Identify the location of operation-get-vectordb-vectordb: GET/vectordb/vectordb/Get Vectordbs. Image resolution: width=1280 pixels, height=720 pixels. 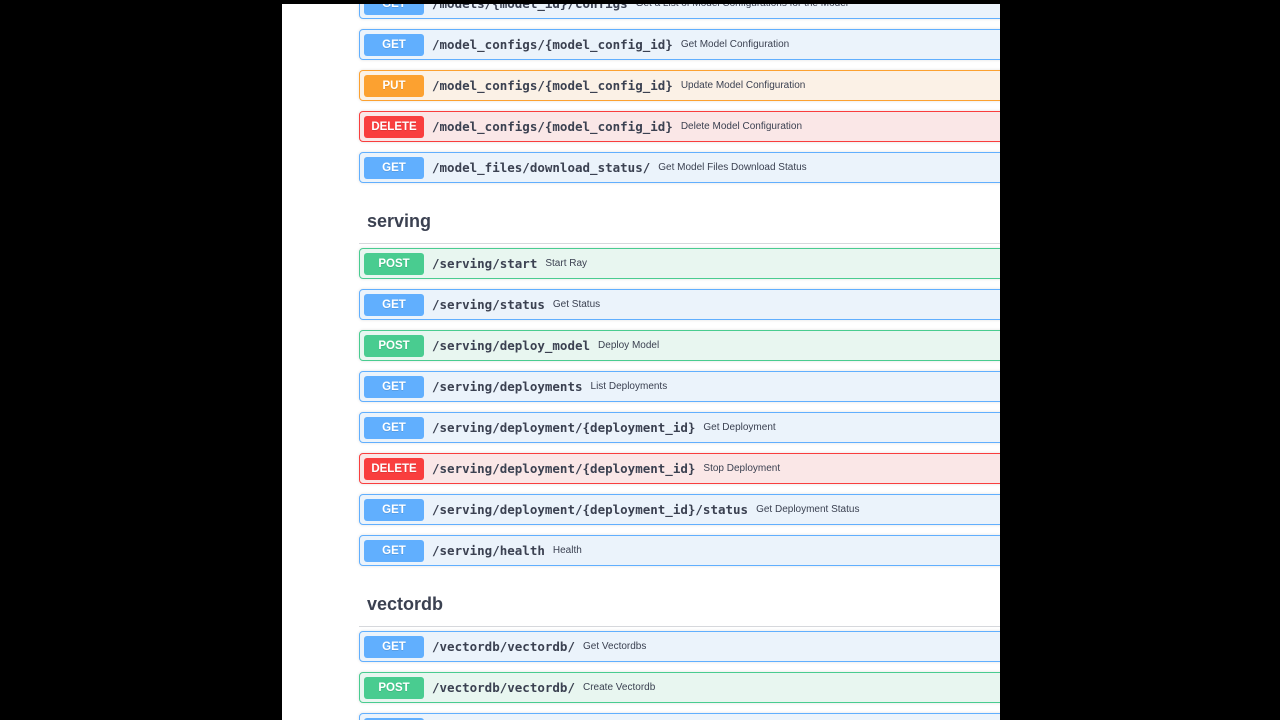
(679, 646).